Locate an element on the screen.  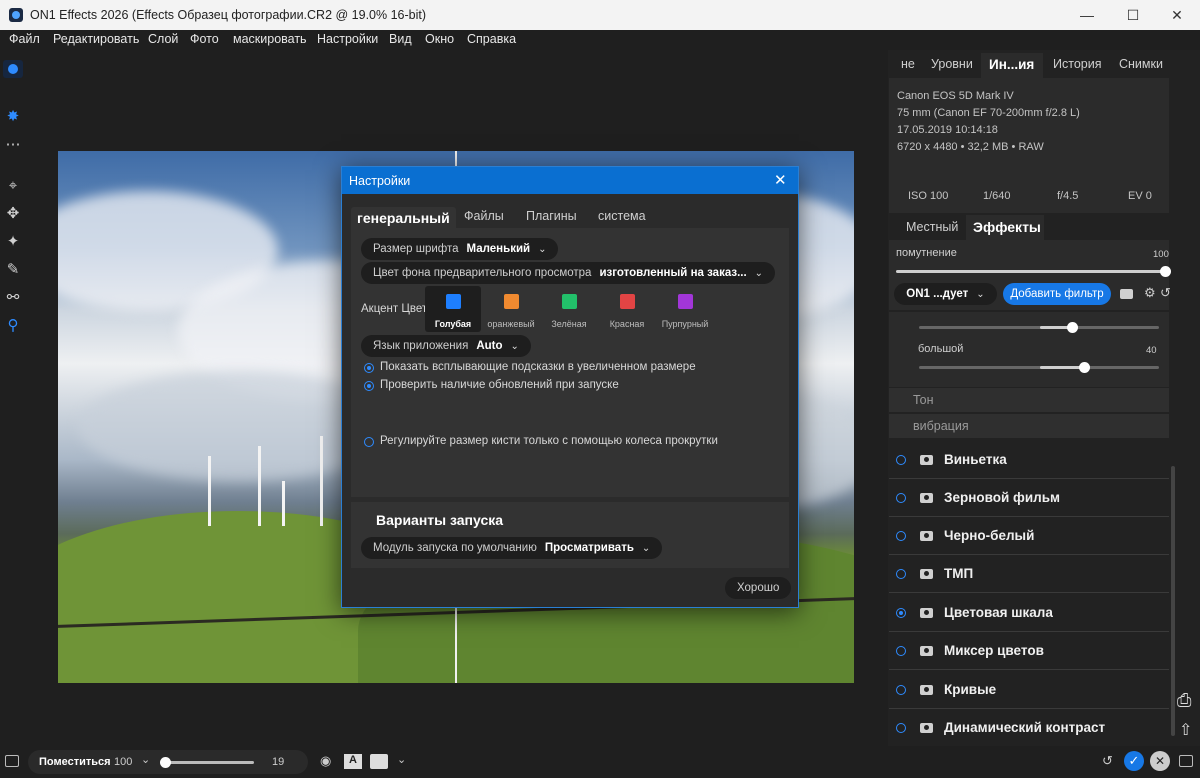
move-icon: ✥ is located at coordinates (13, 213).